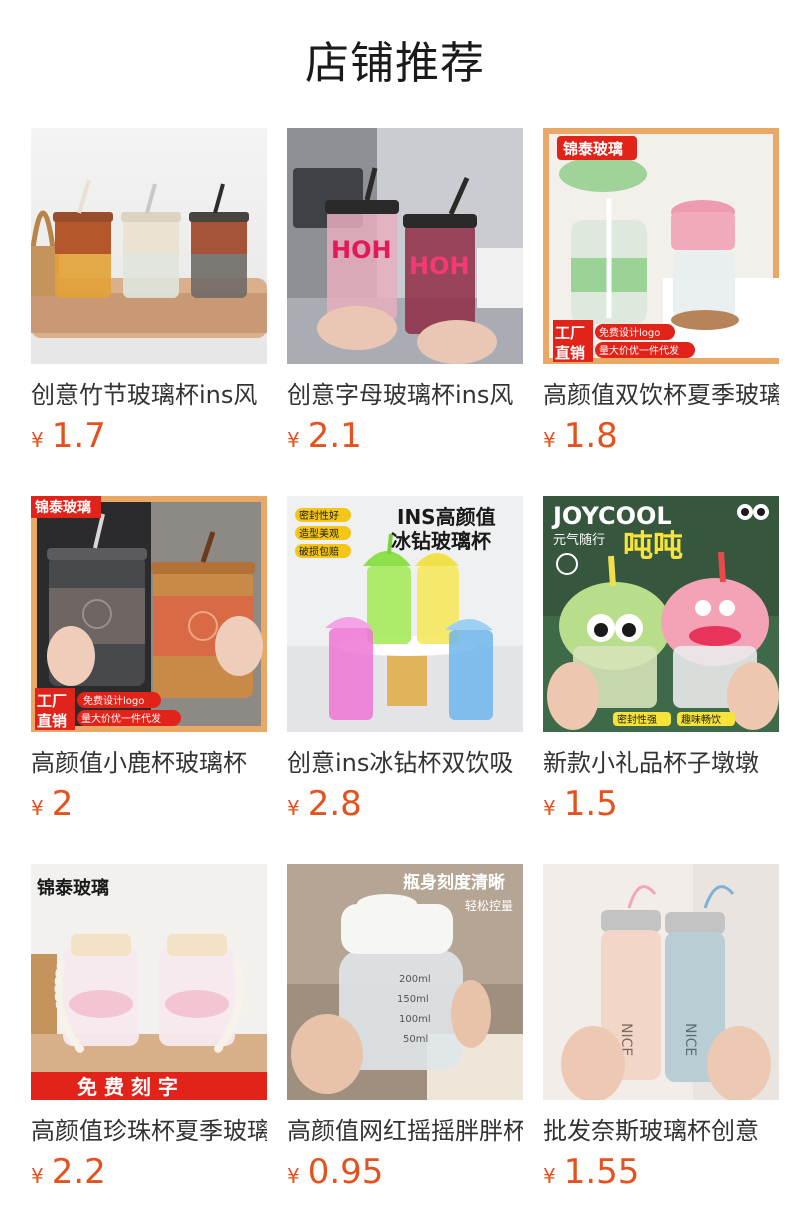 The width and height of the screenshot is (790, 1232). What do you see at coordinates (454, 882) in the screenshot?
I see `svg-text: 瓶身刻度清晰` at bounding box center [454, 882].